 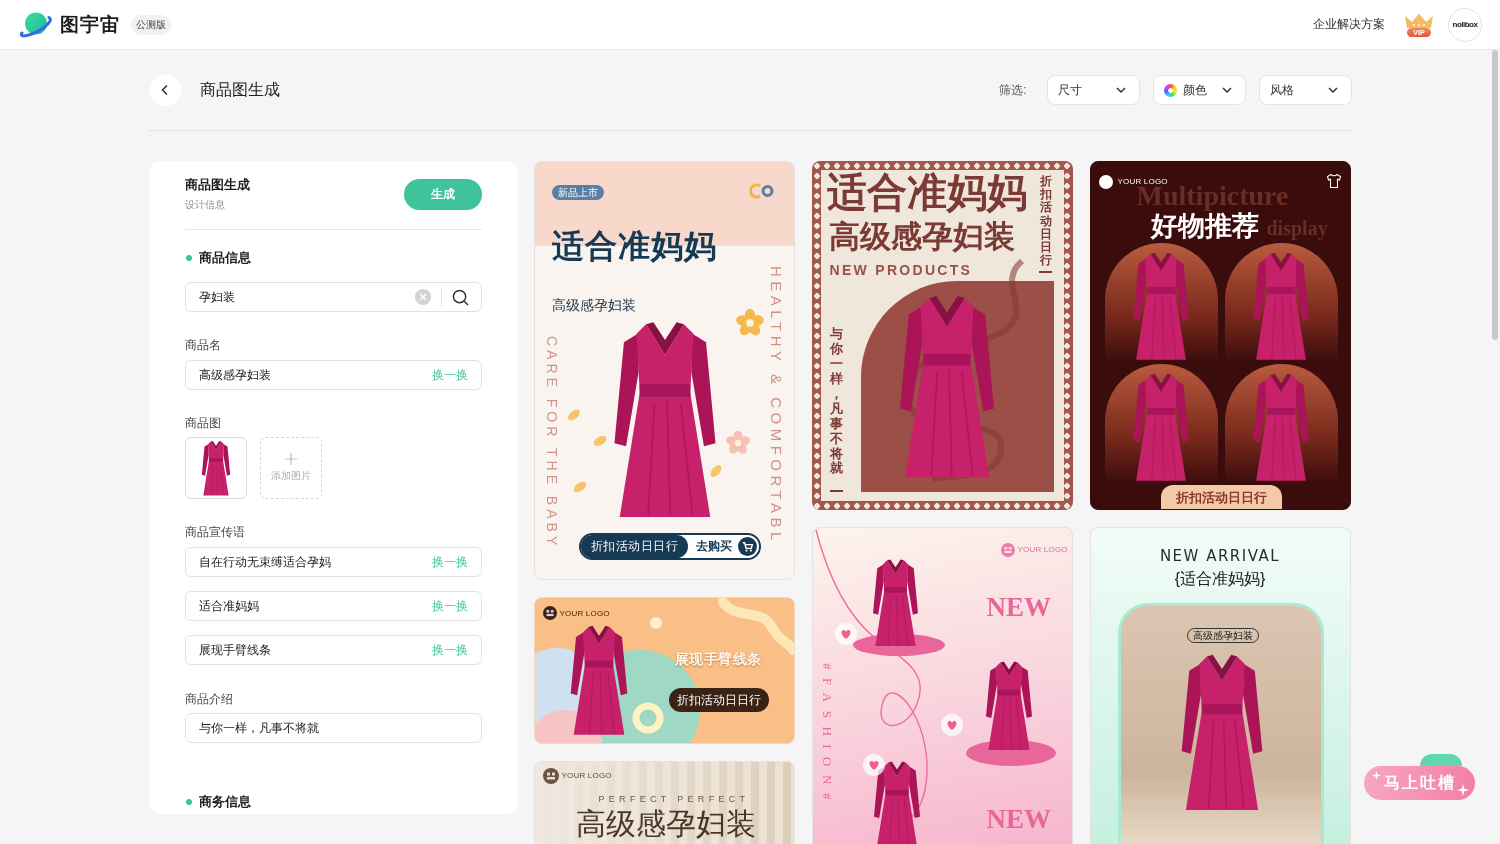 What do you see at coordinates (1220, 556) in the screenshot?
I see `poster-tagline: NEW ARRIVAL` at bounding box center [1220, 556].